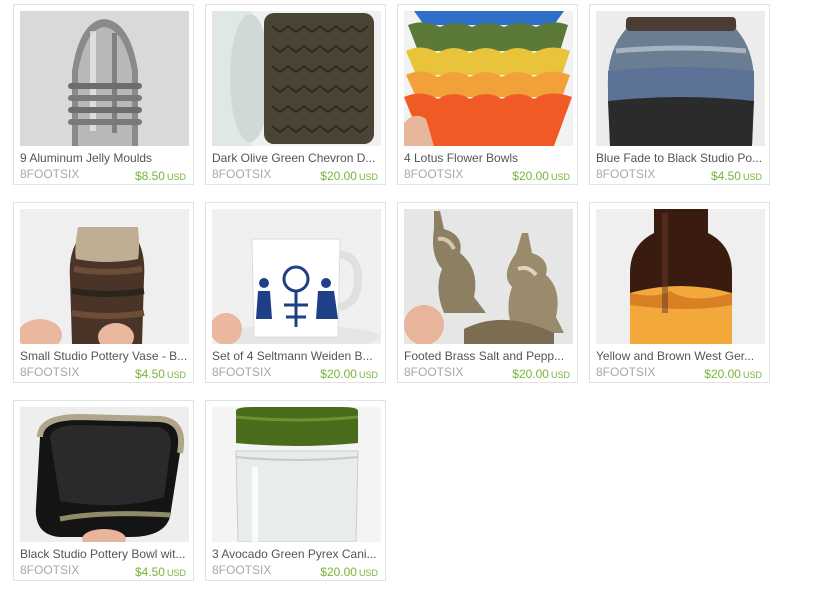 The height and width of the screenshot is (591, 813). What do you see at coordinates (680, 276) in the screenshot?
I see `west-german-vase-image` at bounding box center [680, 276].